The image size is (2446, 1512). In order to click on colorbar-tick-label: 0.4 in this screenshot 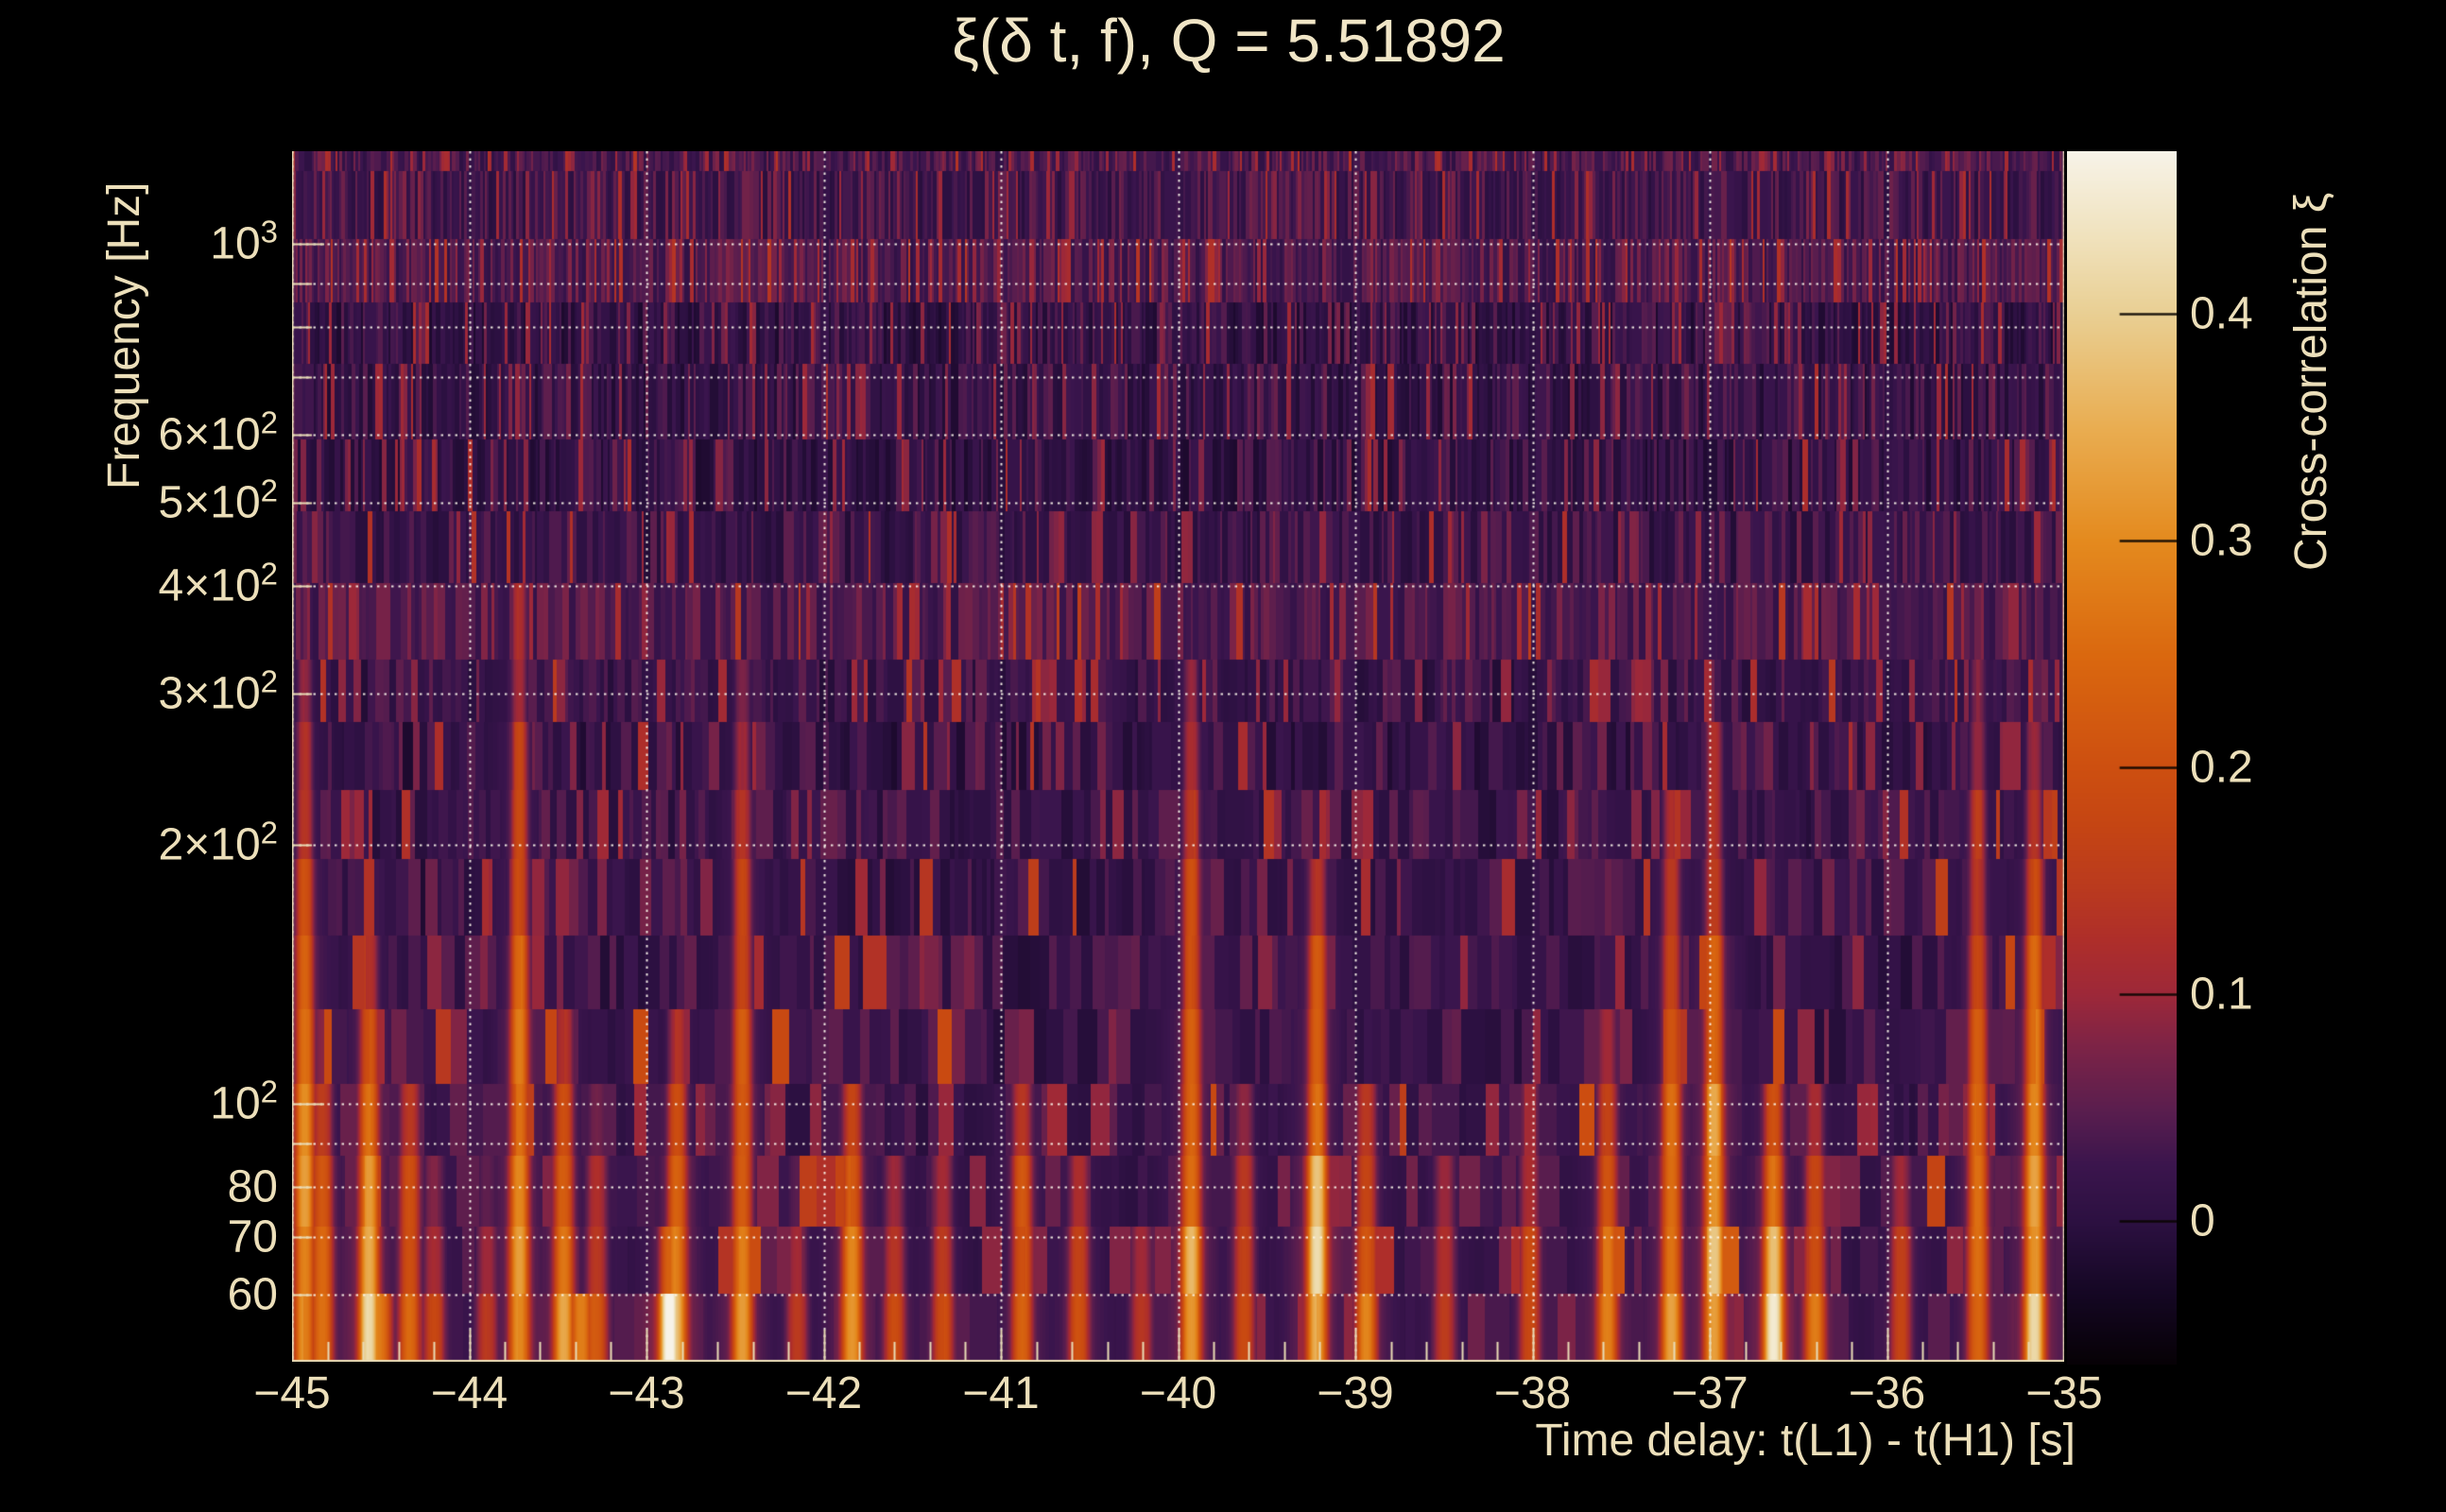, I will do `click(2221, 313)`.